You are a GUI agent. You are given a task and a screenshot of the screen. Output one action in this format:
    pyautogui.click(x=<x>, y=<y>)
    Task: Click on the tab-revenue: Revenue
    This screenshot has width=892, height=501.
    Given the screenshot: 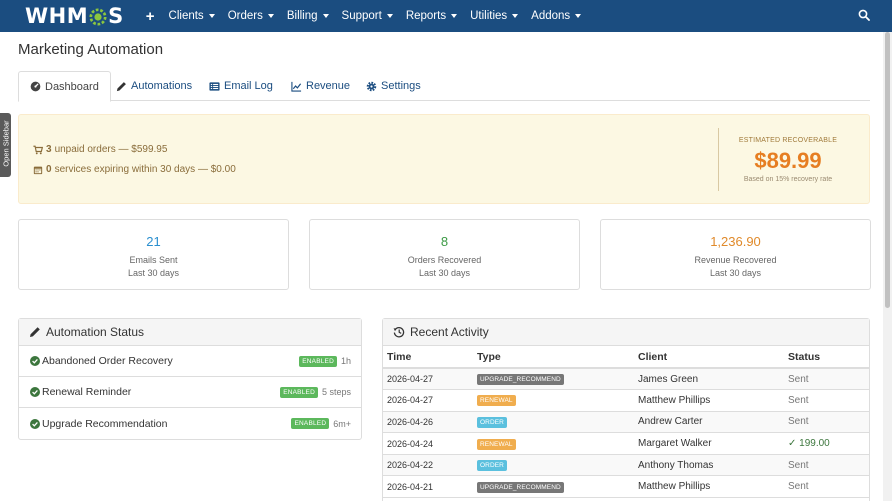 What is the action you would take?
    pyautogui.click(x=320, y=86)
    